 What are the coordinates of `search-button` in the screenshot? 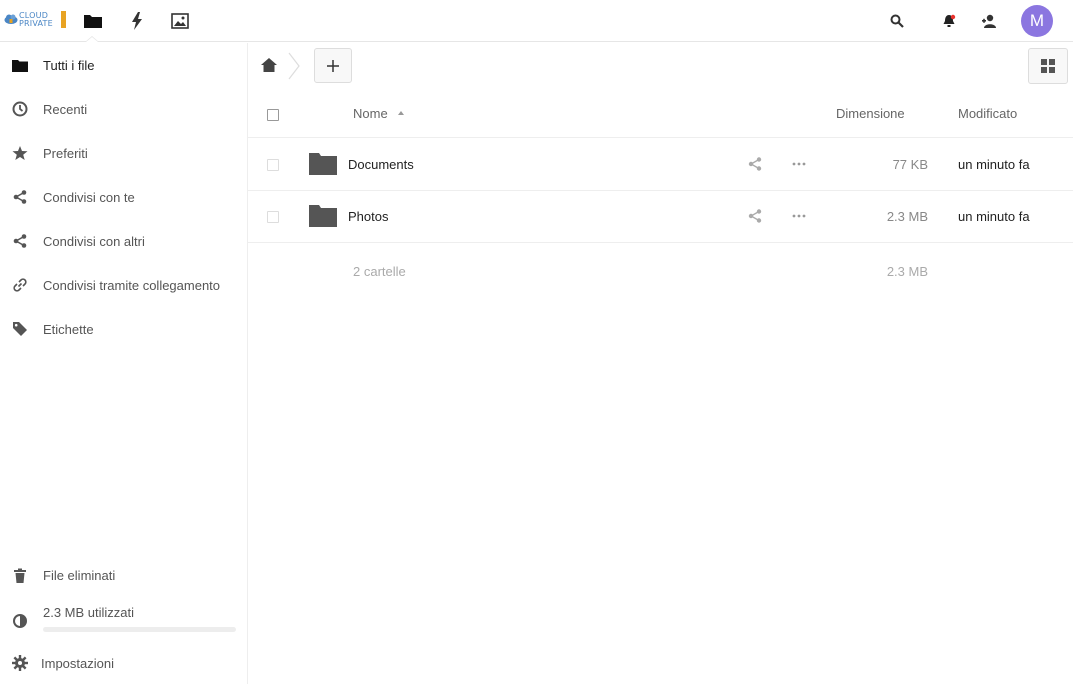 It's located at (897, 21).